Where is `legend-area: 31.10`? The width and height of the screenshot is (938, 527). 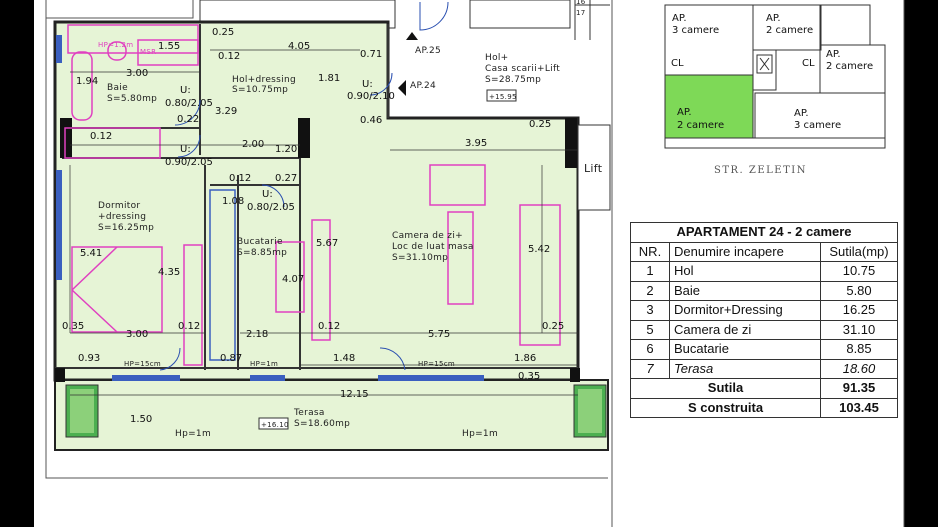
legend-area: 31.10 is located at coordinates (859, 329).